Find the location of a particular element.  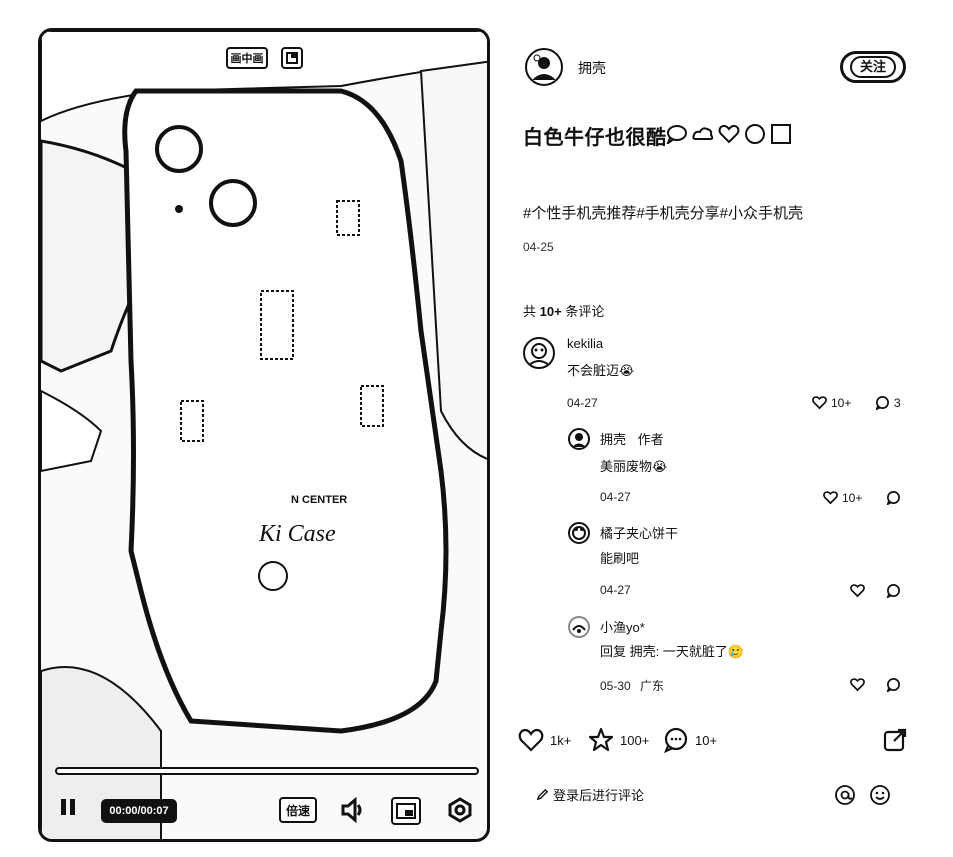

pip-label: 画中画 is located at coordinates (247, 59).